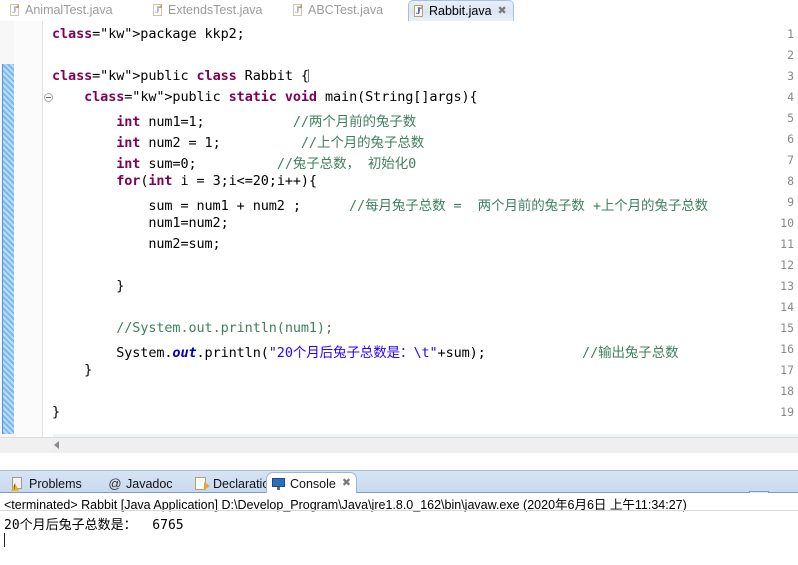 Image resolution: width=798 pixels, height=565 pixels. I want to click on view-tab-label: Javadoc, so click(149, 483).